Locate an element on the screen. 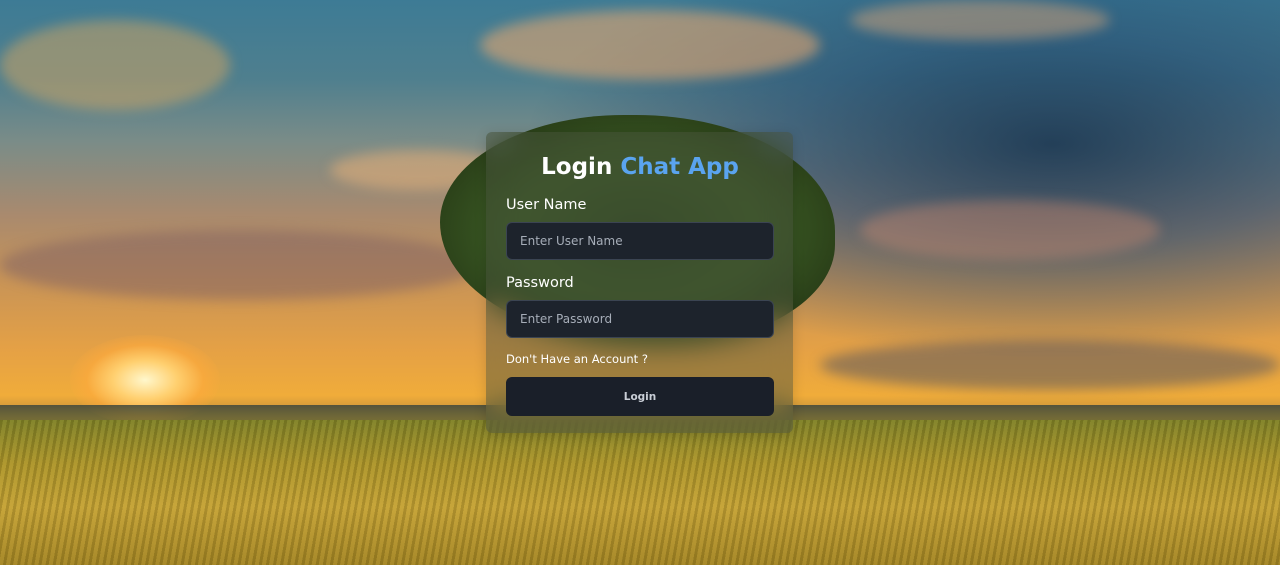 The height and width of the screenshot is (565, 1280). title-accent: Chat App is located at coordinates (679, 167).